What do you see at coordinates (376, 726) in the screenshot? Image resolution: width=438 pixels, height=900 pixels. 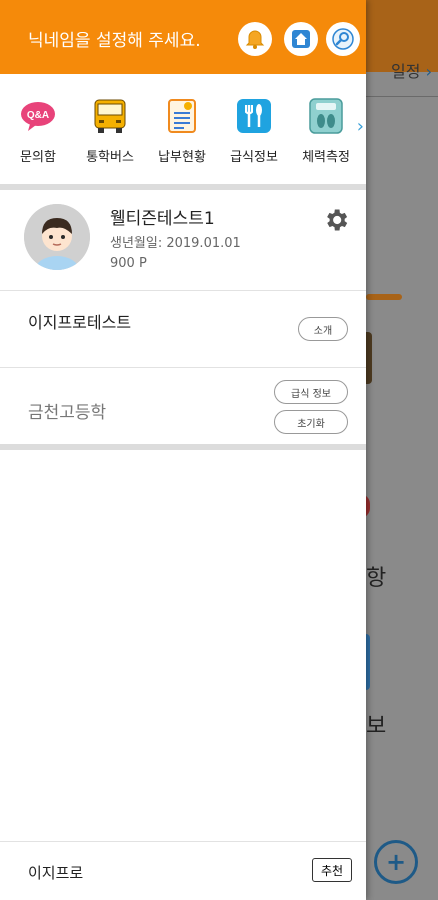 I see `background-text: 보` at bounding box center [376, 726].